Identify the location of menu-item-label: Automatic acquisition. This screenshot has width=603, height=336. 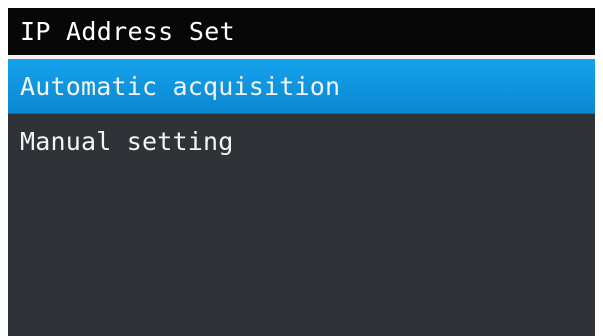
(180, 86).